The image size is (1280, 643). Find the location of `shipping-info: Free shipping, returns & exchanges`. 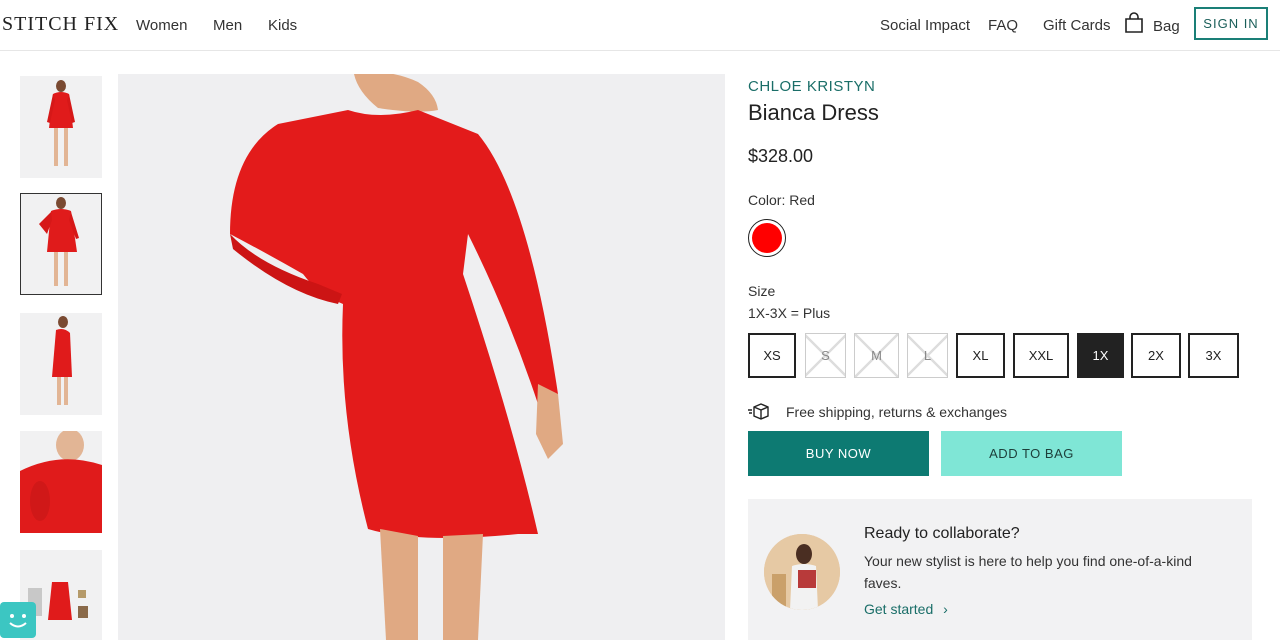

shipping-info: Free shipping, returns & exchanges is located at coordinates (877, 412).